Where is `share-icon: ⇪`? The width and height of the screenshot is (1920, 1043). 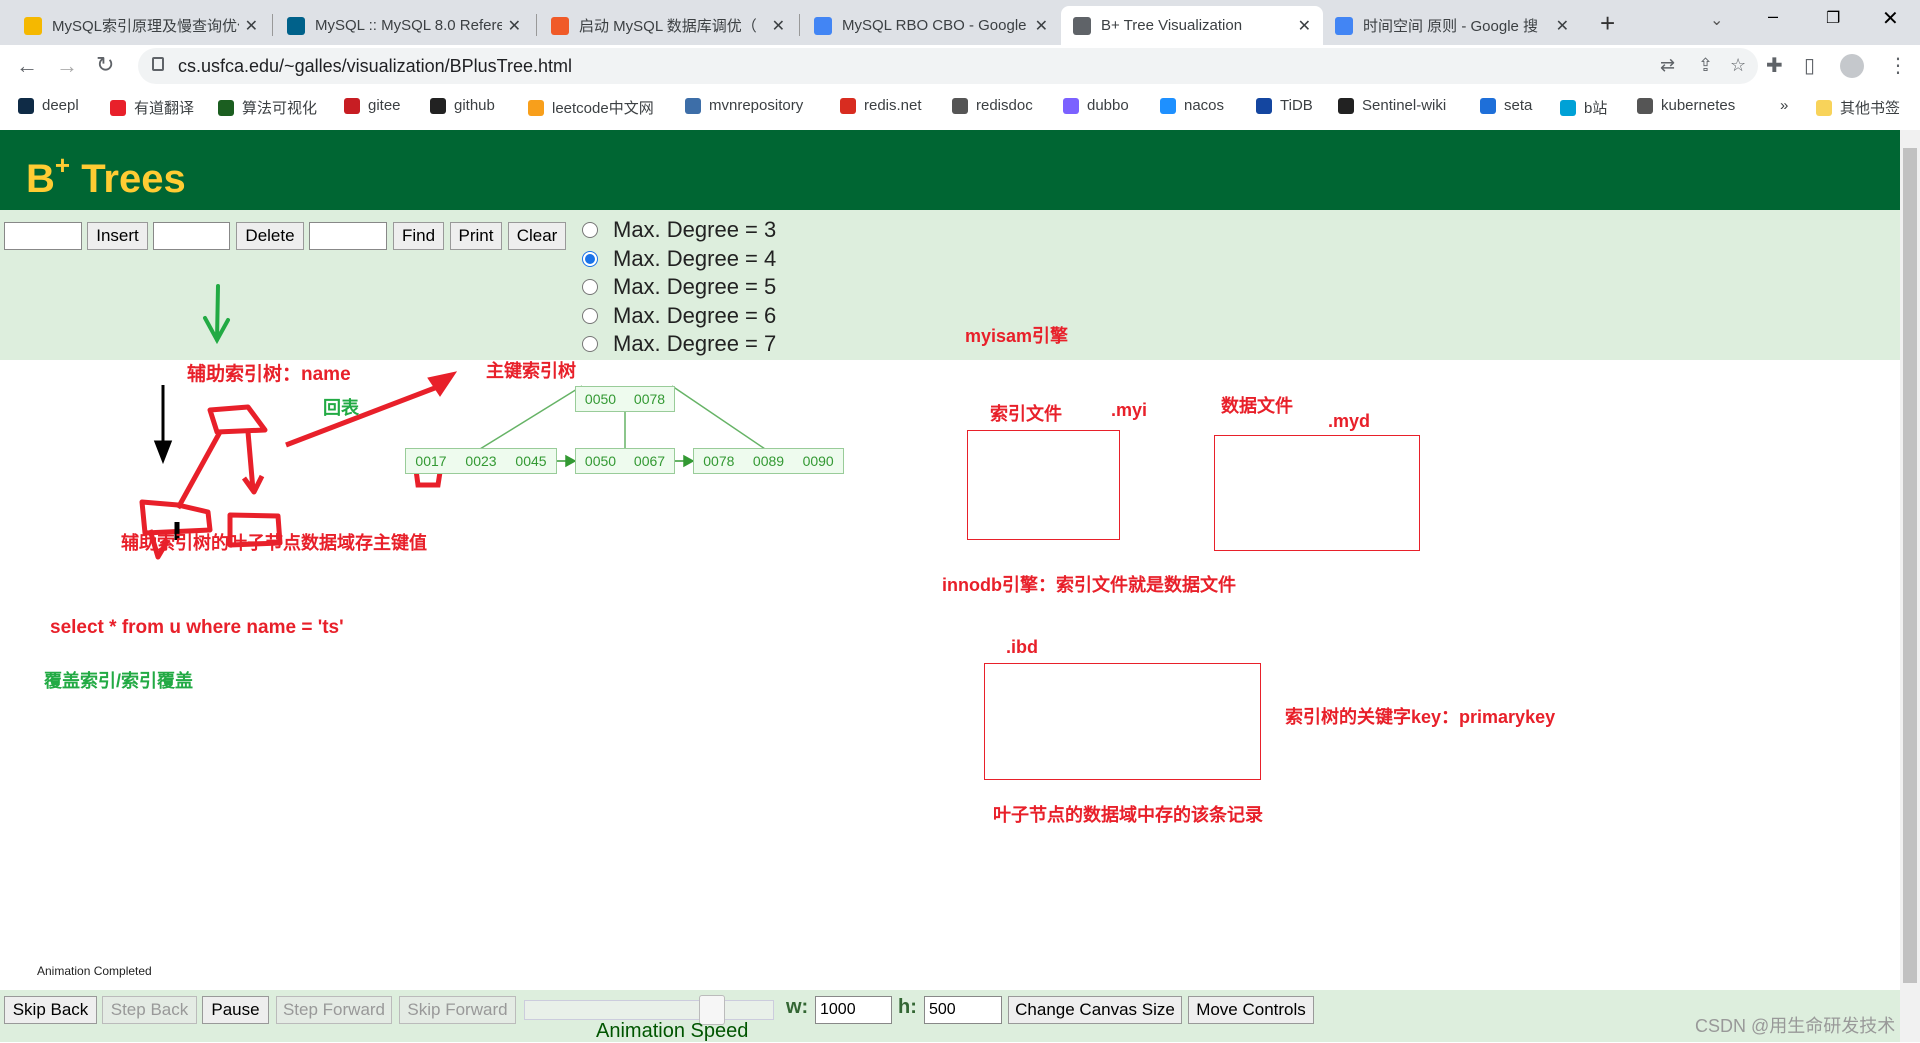
share-icon: ⇪ is located at coordinates (1705, 65).